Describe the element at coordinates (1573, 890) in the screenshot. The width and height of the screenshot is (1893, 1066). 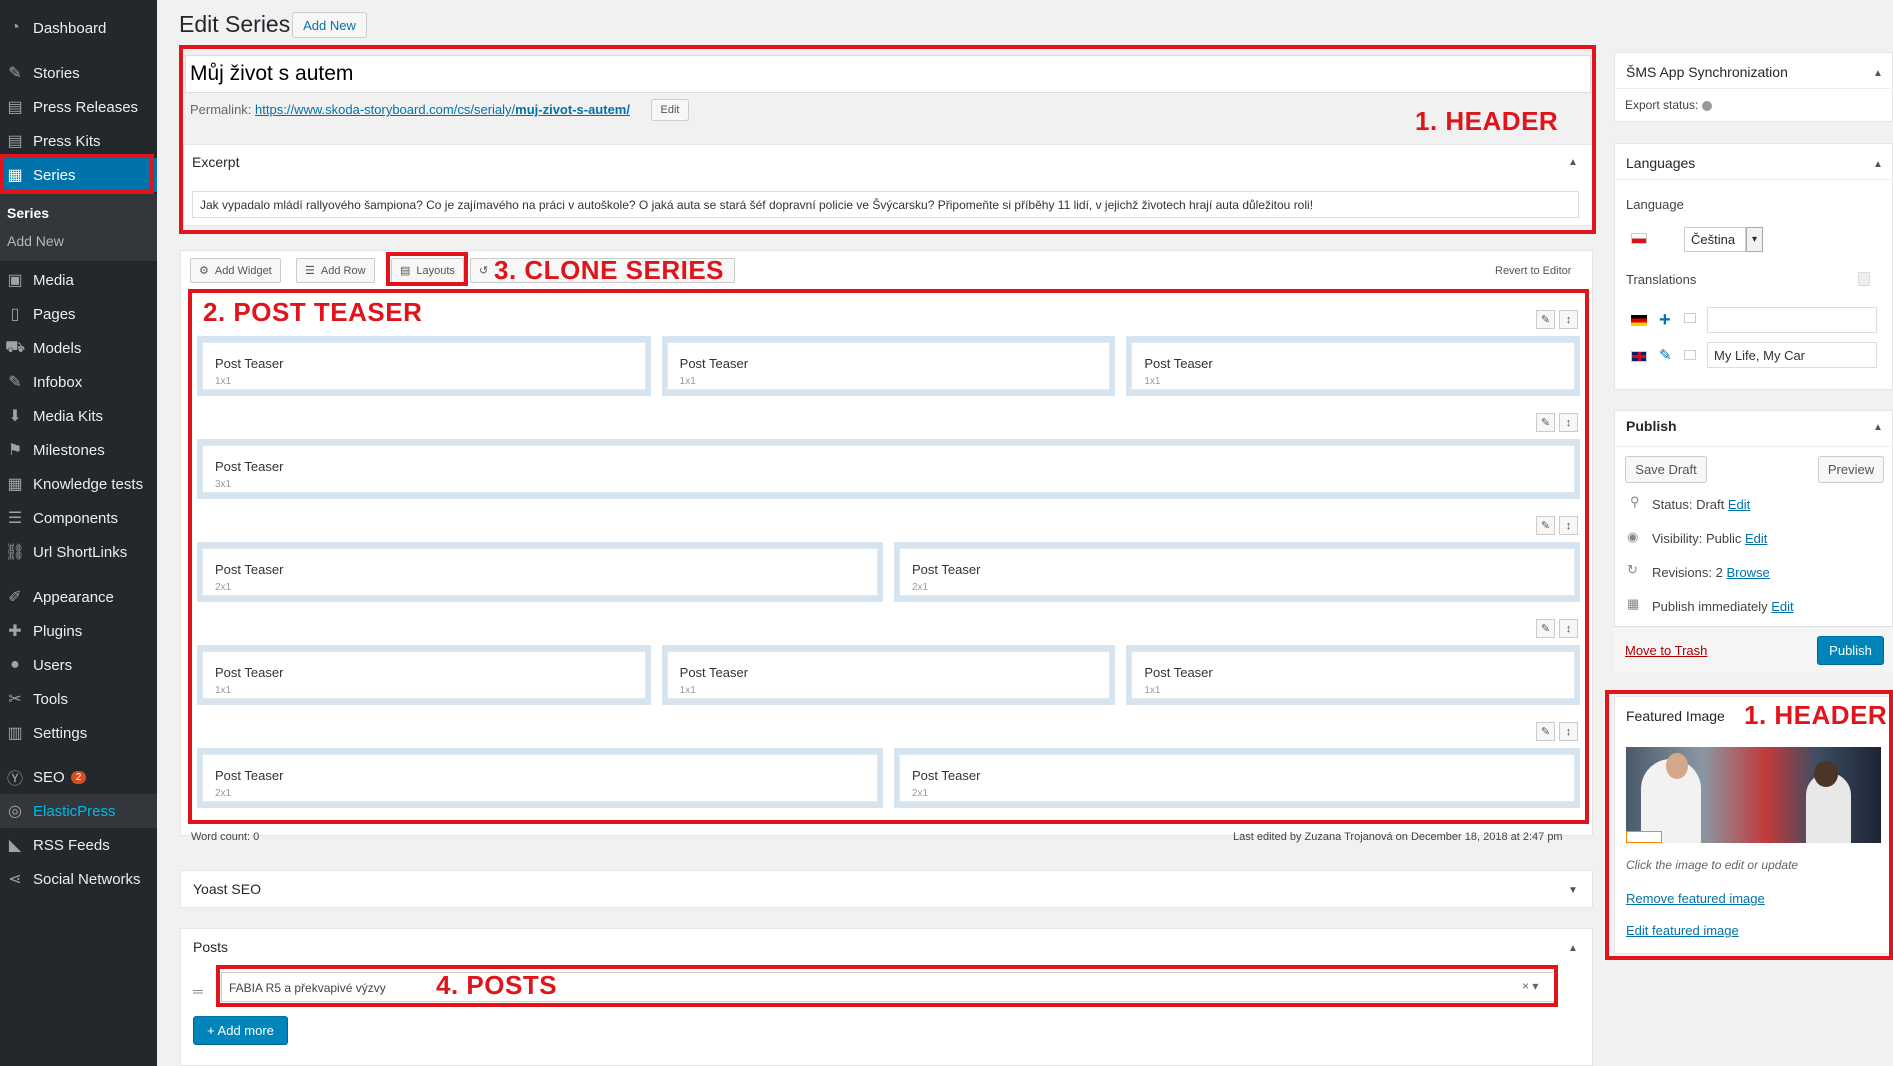
I see `expand-icon: ▼` at that location.